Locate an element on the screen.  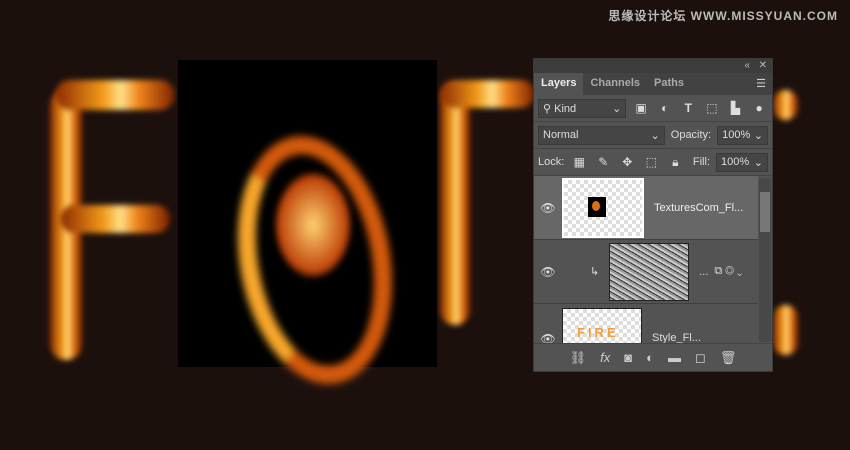
image-filter-icon: ▣ is located at coordinates (641, 108).